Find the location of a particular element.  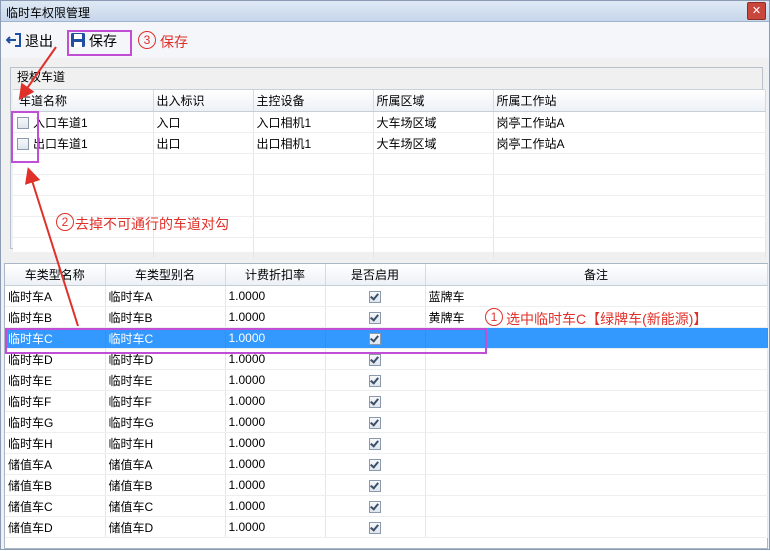

arrow-to-lanes is located at coordinates (37, 73).